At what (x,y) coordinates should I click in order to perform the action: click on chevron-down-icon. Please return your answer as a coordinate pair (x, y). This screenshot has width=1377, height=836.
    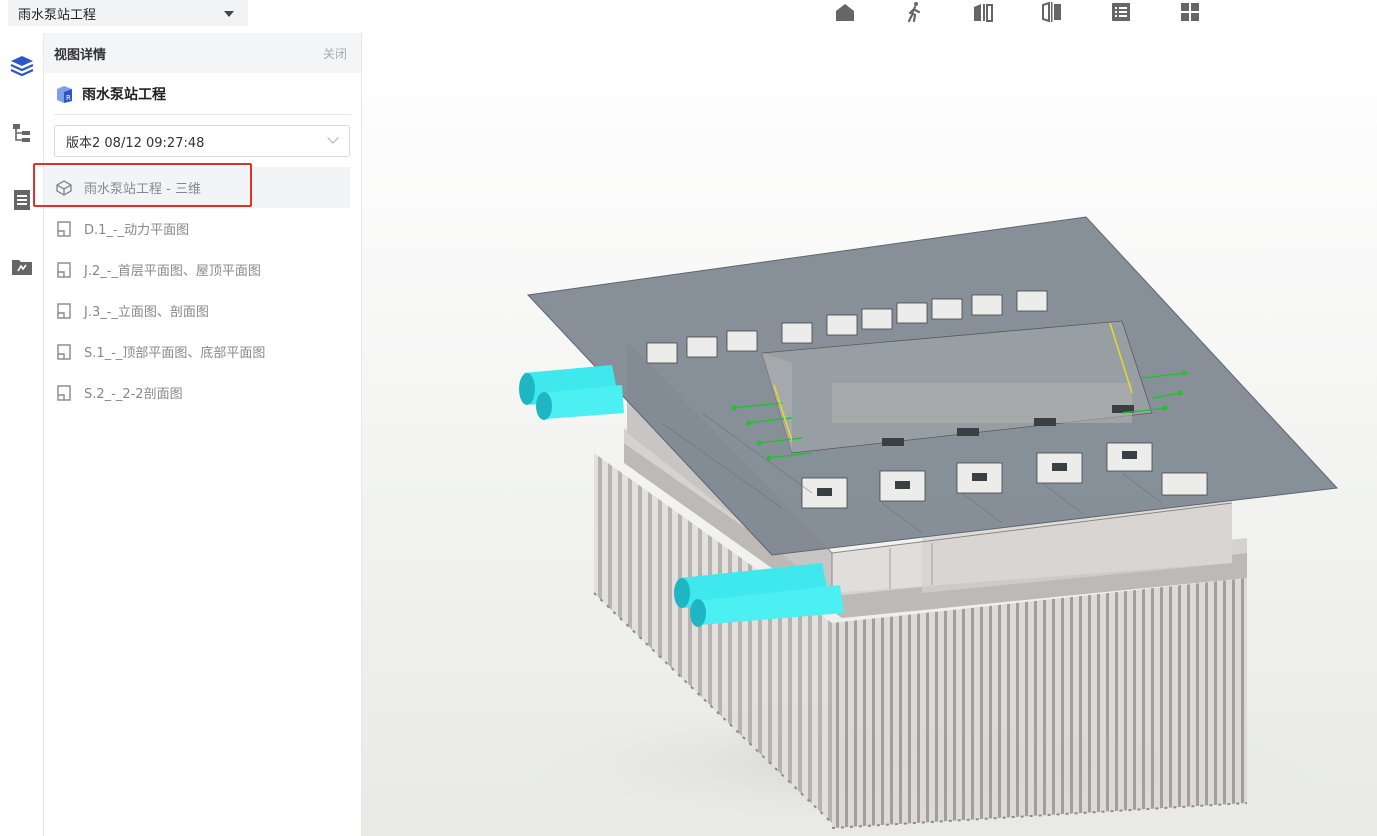
    Looking at the image, I should click on (333, 138).